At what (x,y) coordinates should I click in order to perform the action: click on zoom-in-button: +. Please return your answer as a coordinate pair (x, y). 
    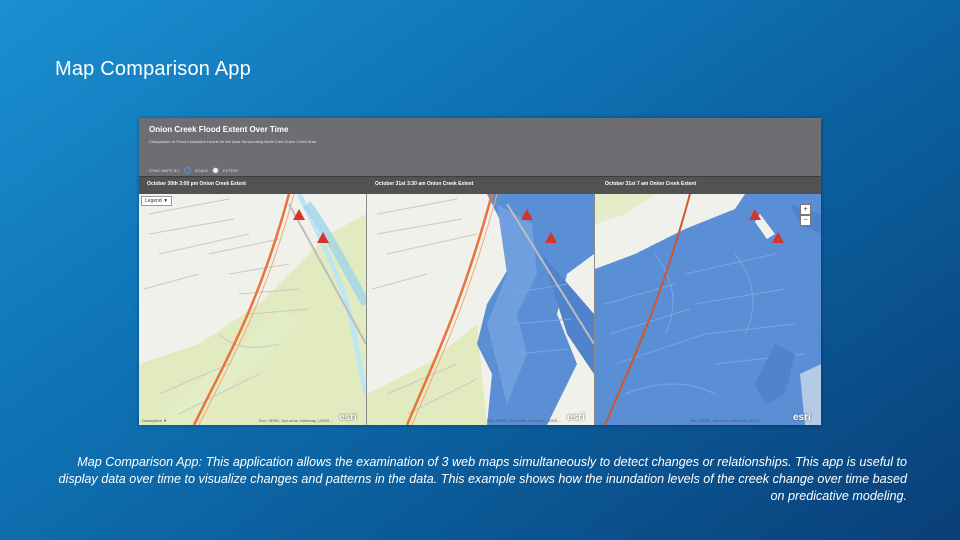
    Looking at the image, I should click on (805, 209).